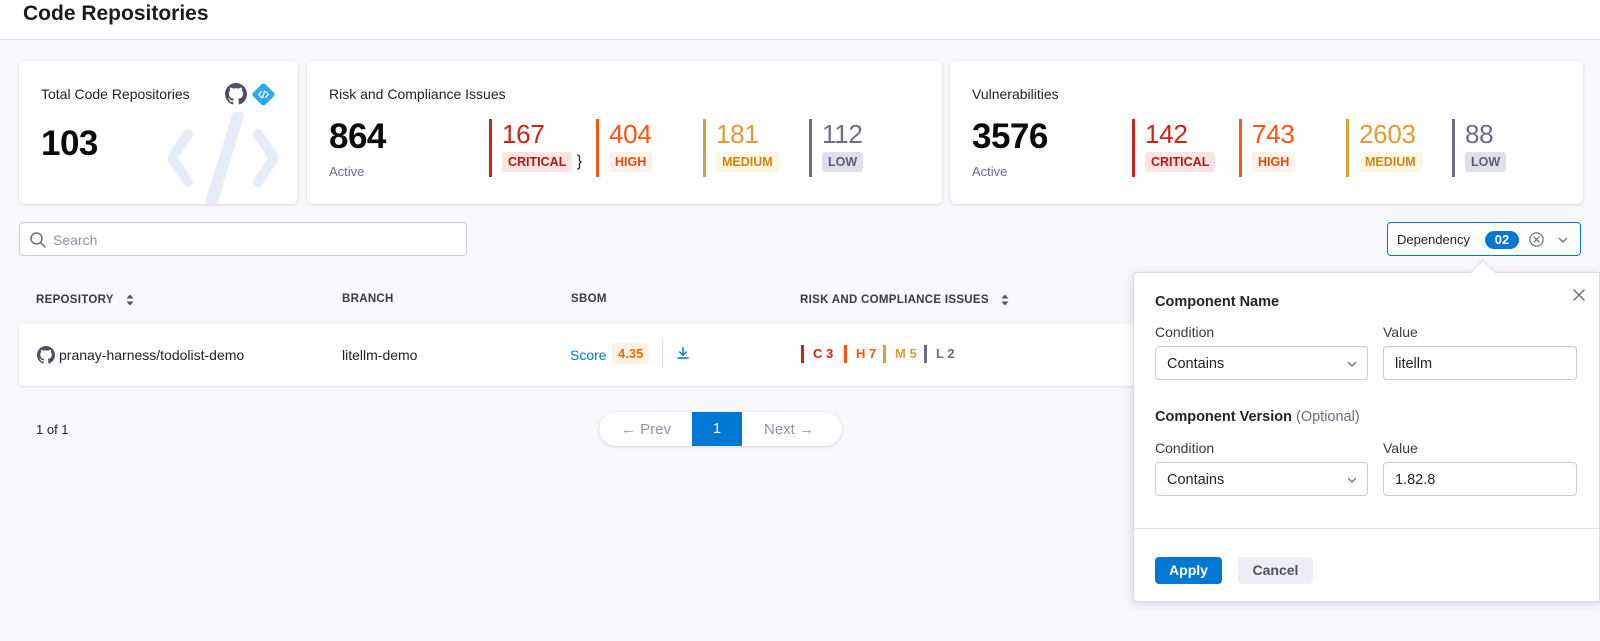  I want to click on component-name-condition-select: Contains, so click(1261, 363).